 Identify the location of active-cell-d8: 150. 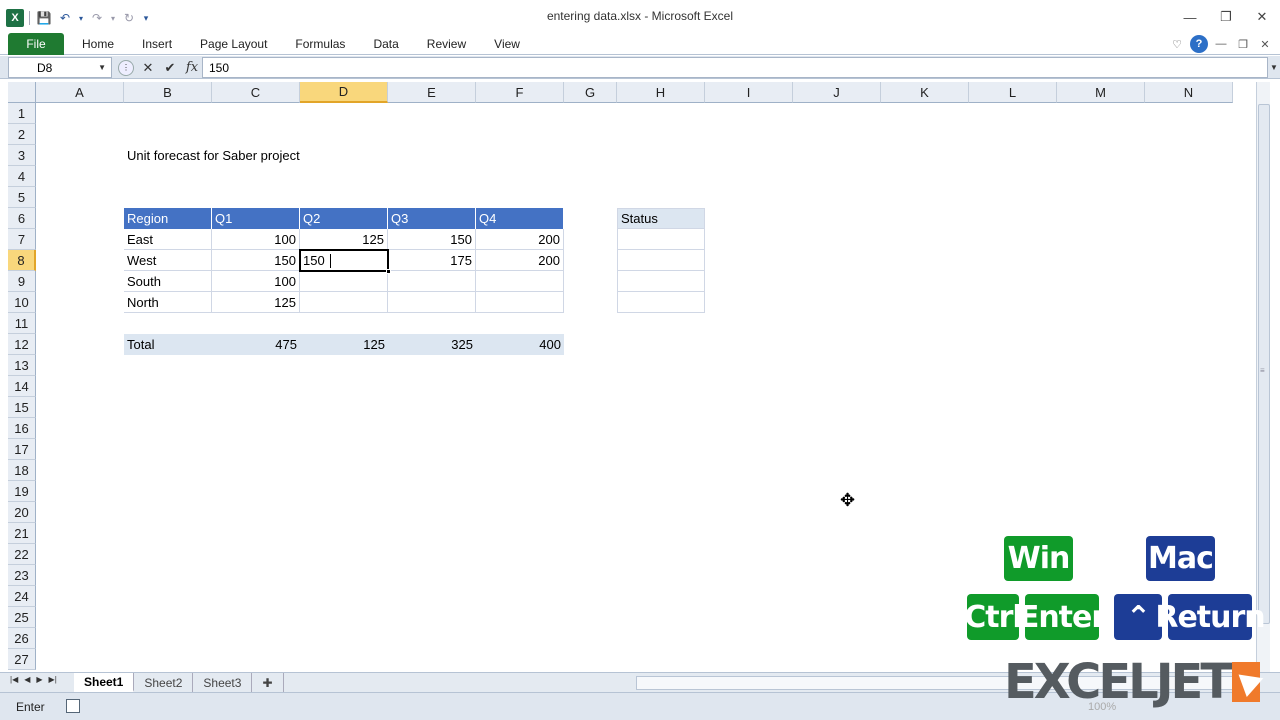
(345, 261).